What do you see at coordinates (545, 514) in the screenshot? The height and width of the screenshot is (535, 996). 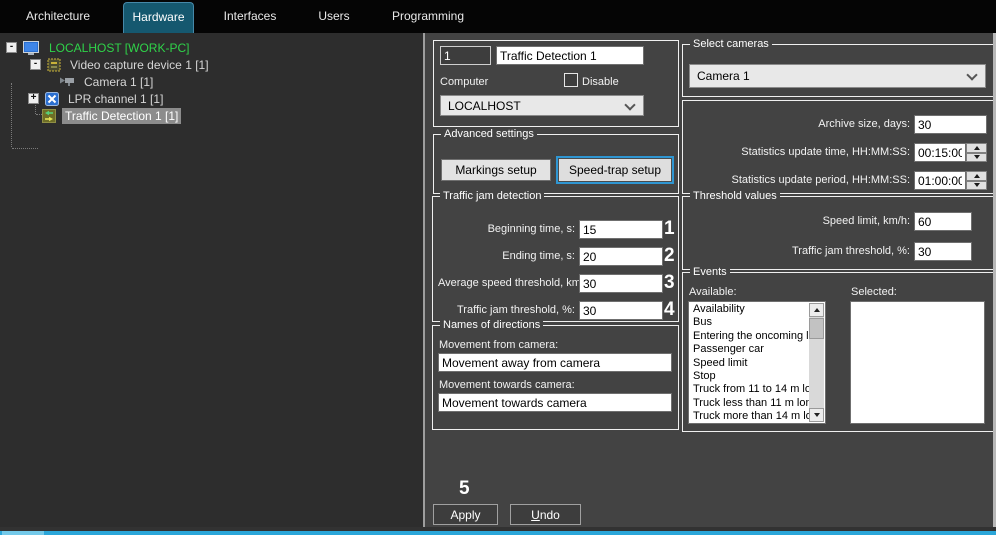 I see `undo-button: Undo` at bounding box center [545, 514].